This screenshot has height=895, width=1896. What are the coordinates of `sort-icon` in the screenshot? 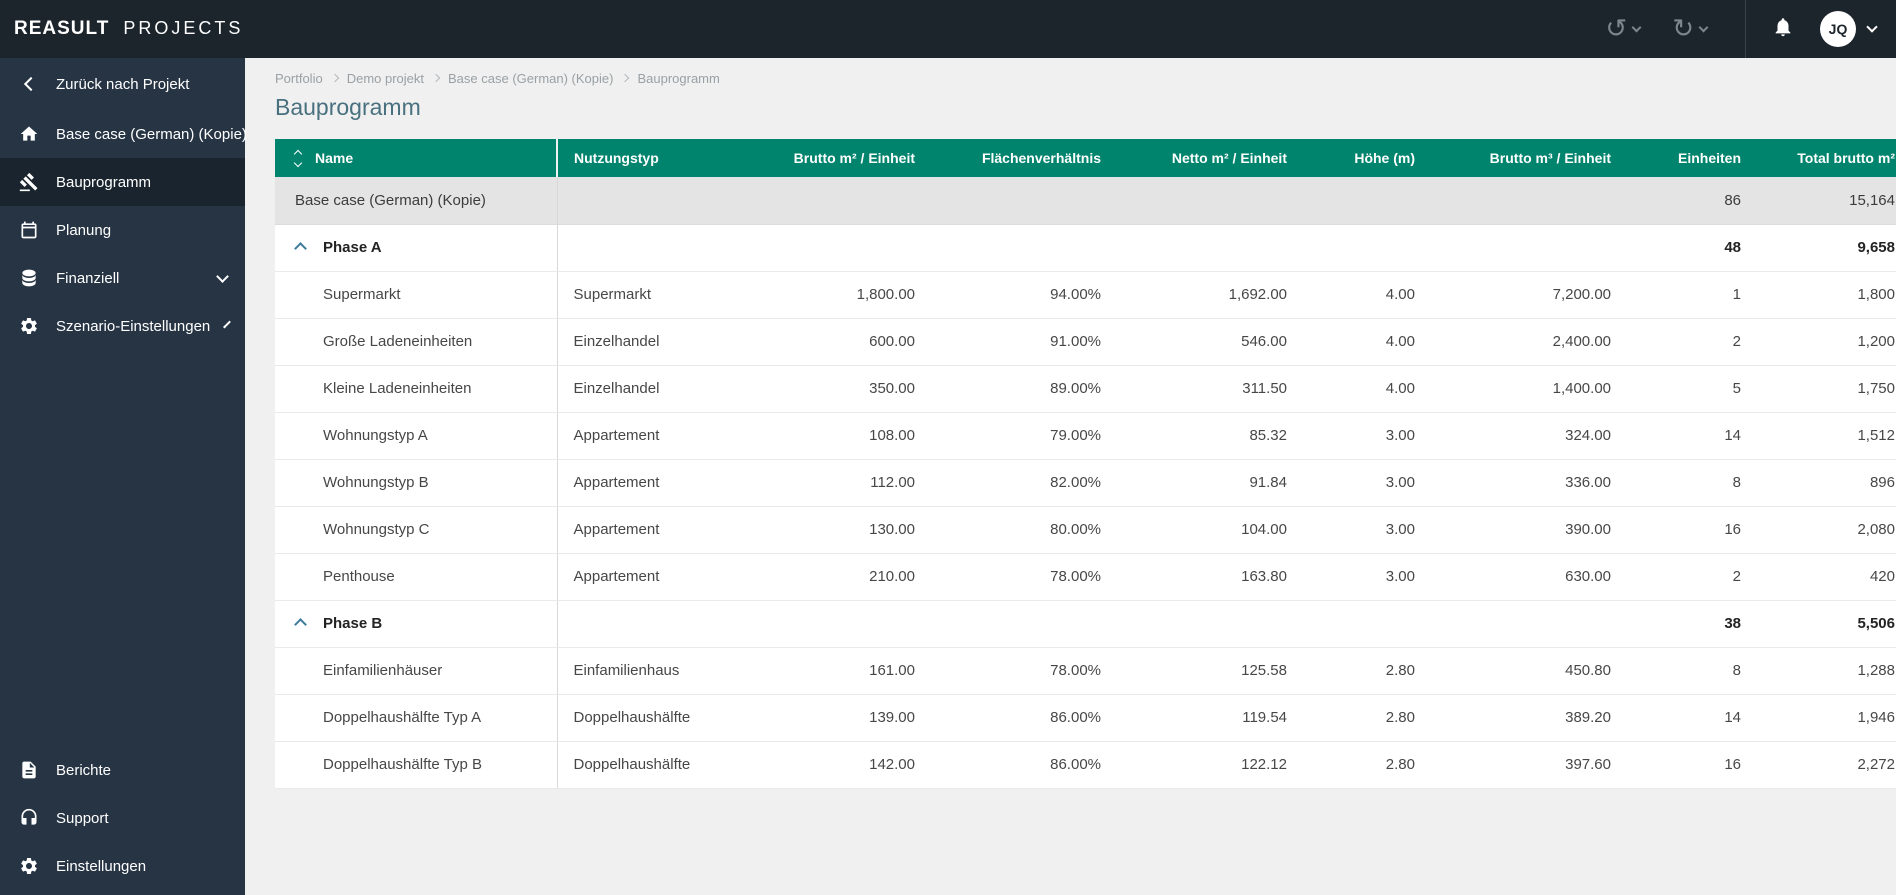 It's located at (298, 158).